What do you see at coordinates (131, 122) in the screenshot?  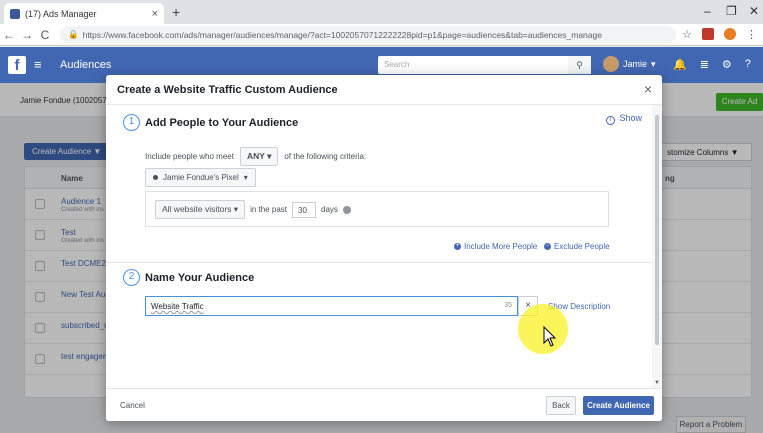 I see `step-1-badge: 1` at bounding box center [131, 122].